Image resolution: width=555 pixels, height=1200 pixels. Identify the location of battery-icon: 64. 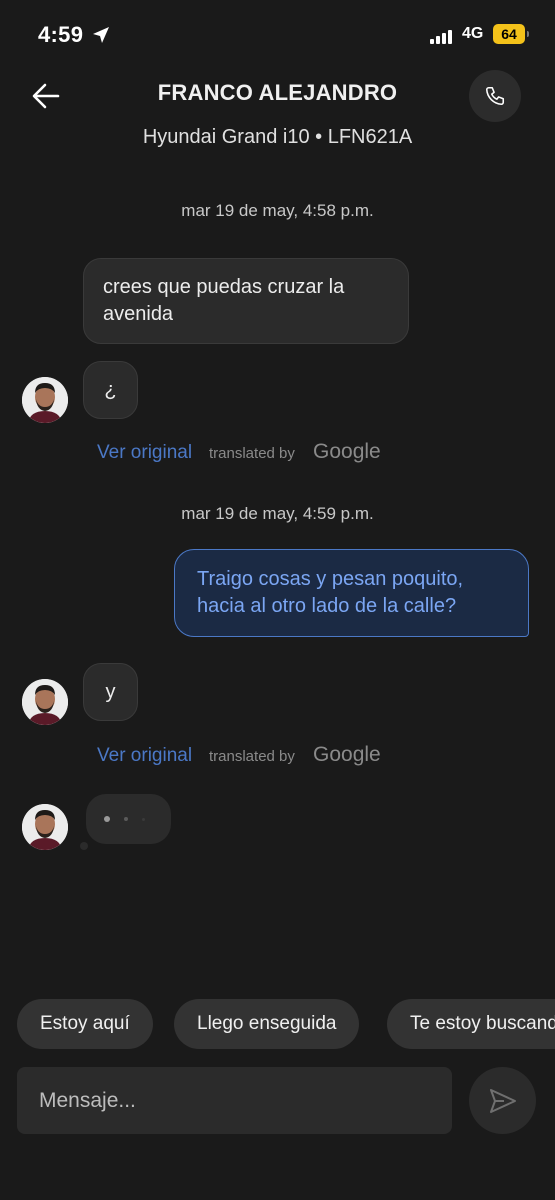
(511, 34).